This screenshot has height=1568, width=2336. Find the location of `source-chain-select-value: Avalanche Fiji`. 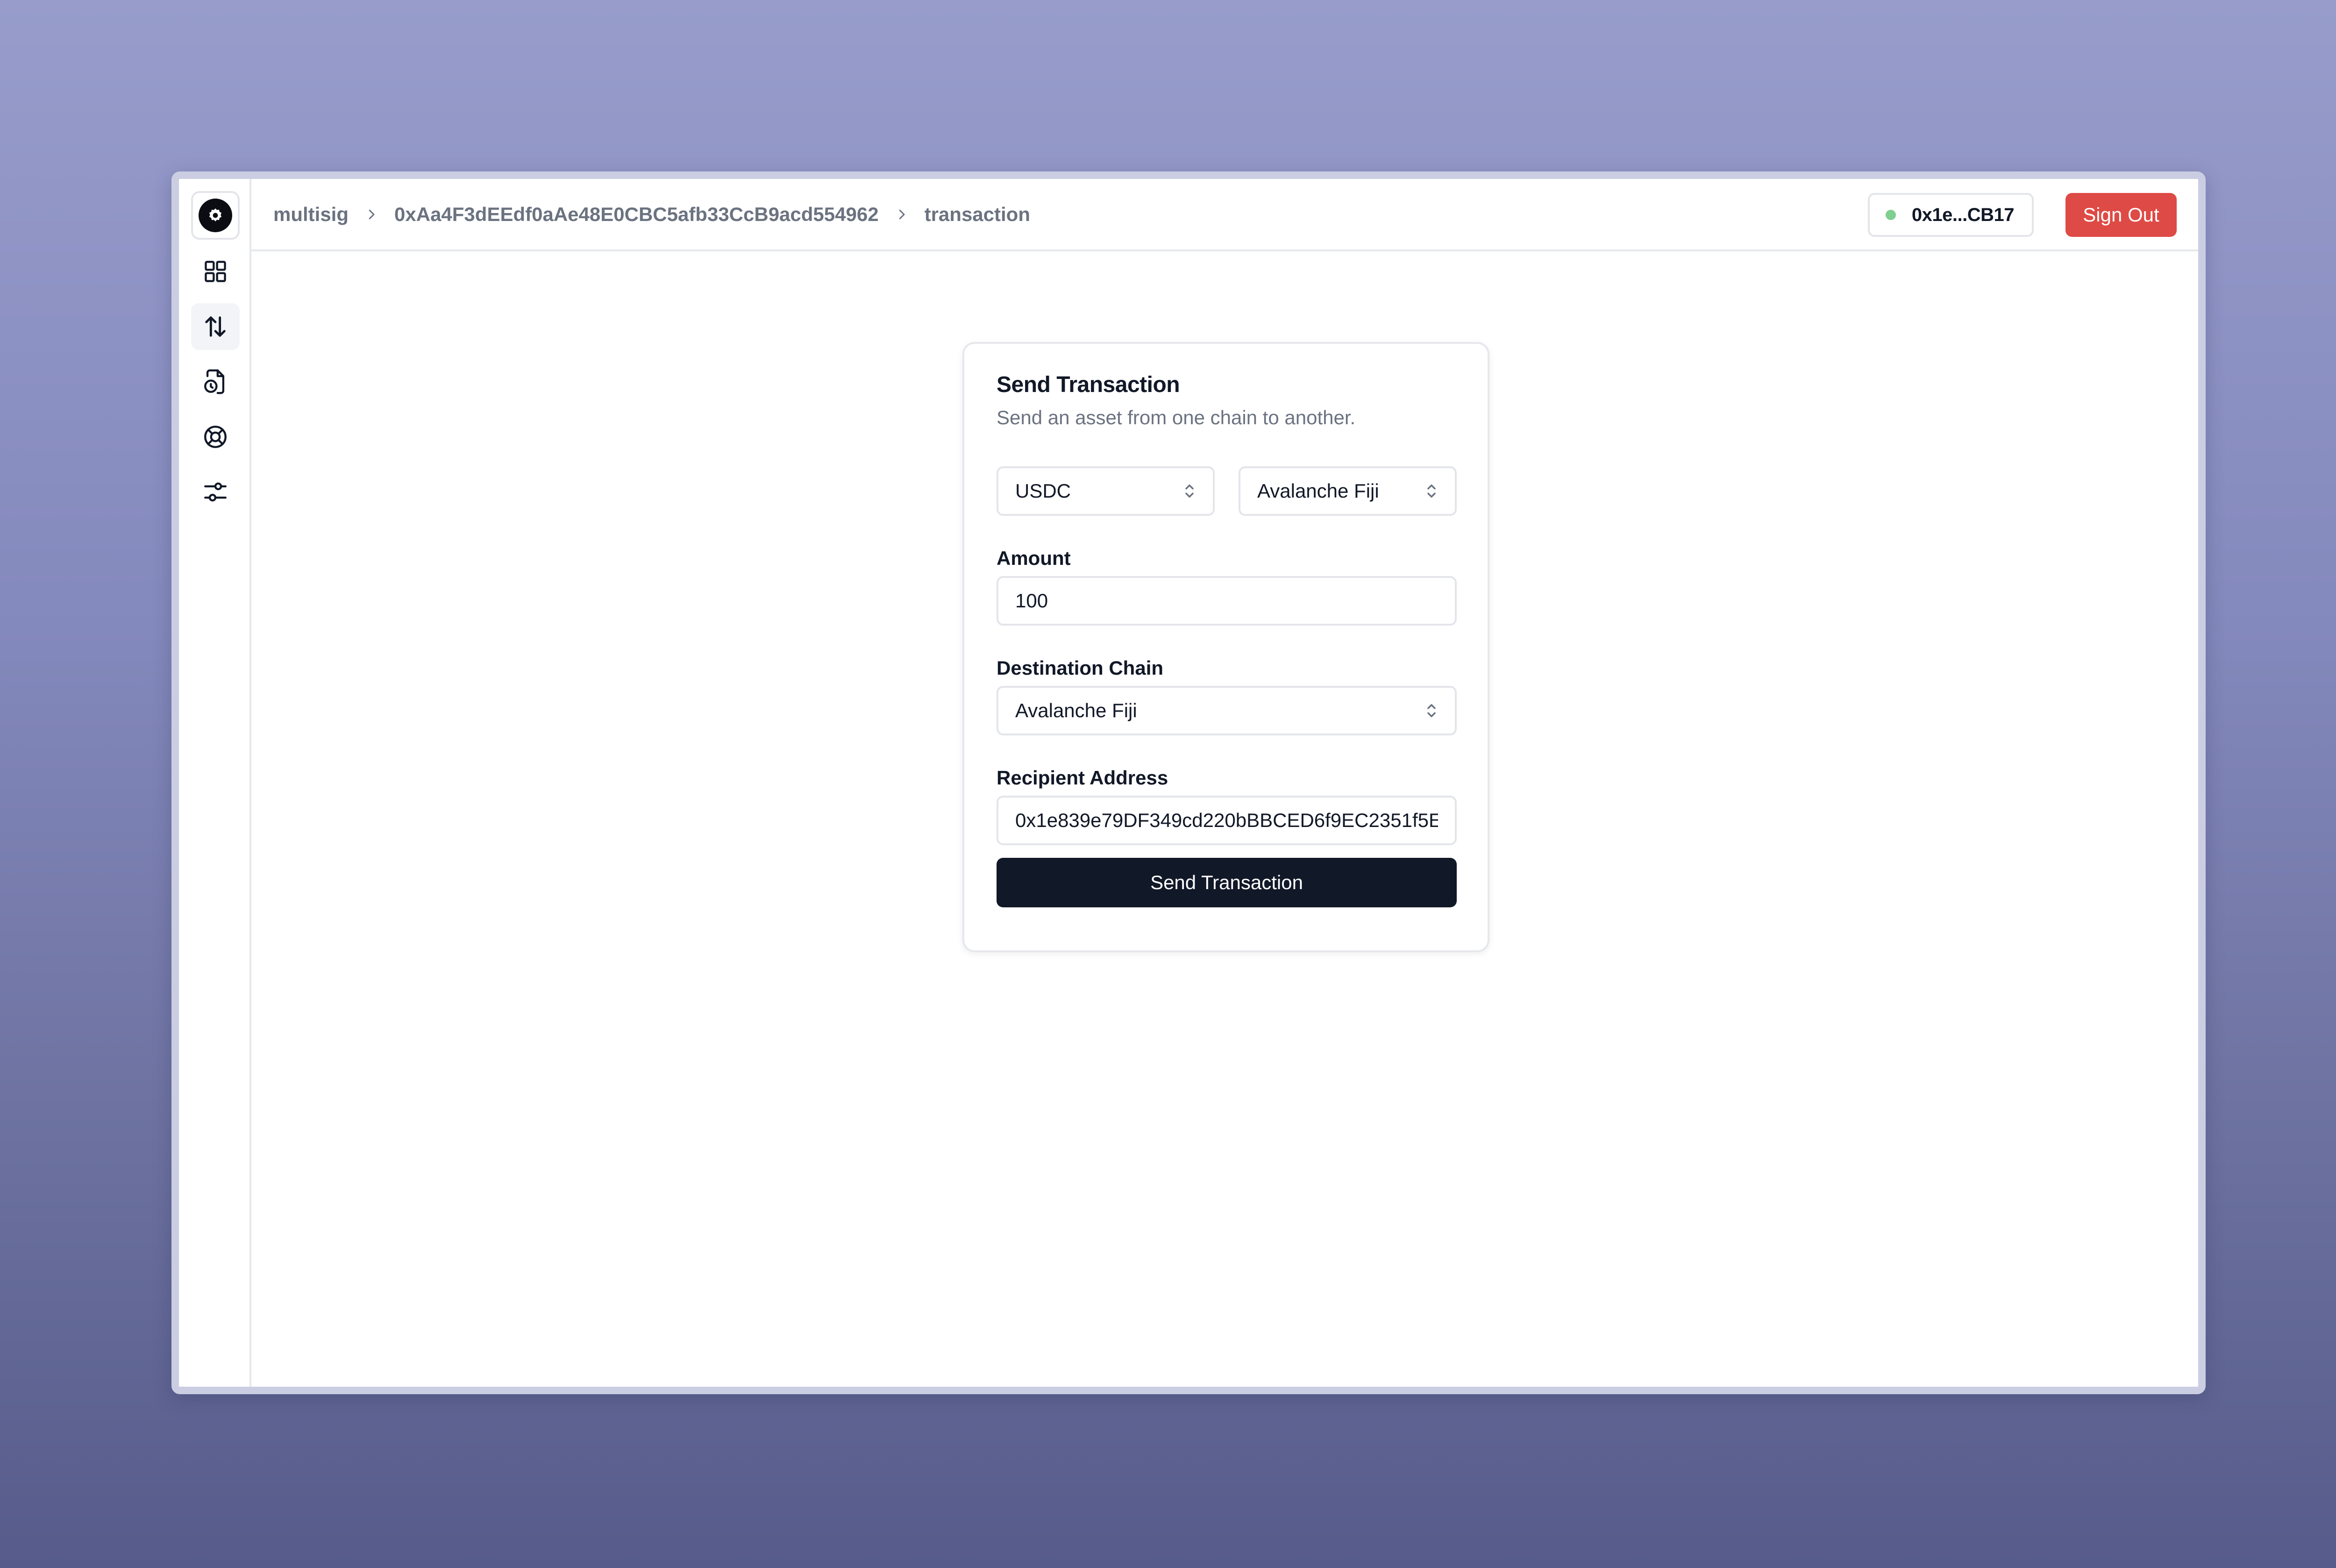

source-chain-select-value: Avalanche Fiji is located at coordinates (1318, 491).